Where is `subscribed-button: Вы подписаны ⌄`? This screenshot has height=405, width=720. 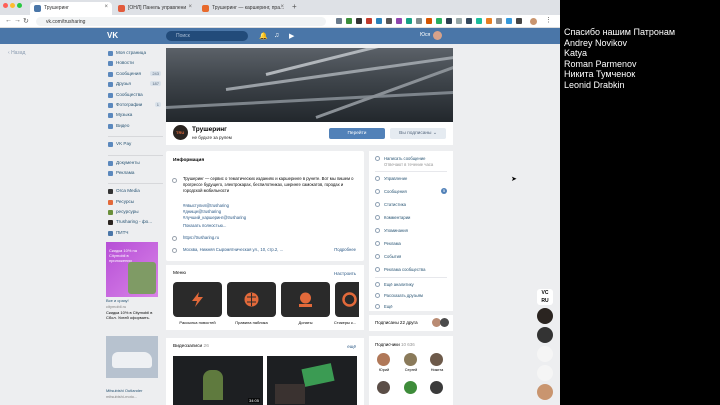
subscribed-button: Вы подписаны ⌄ is located at coordinates (418, 133).